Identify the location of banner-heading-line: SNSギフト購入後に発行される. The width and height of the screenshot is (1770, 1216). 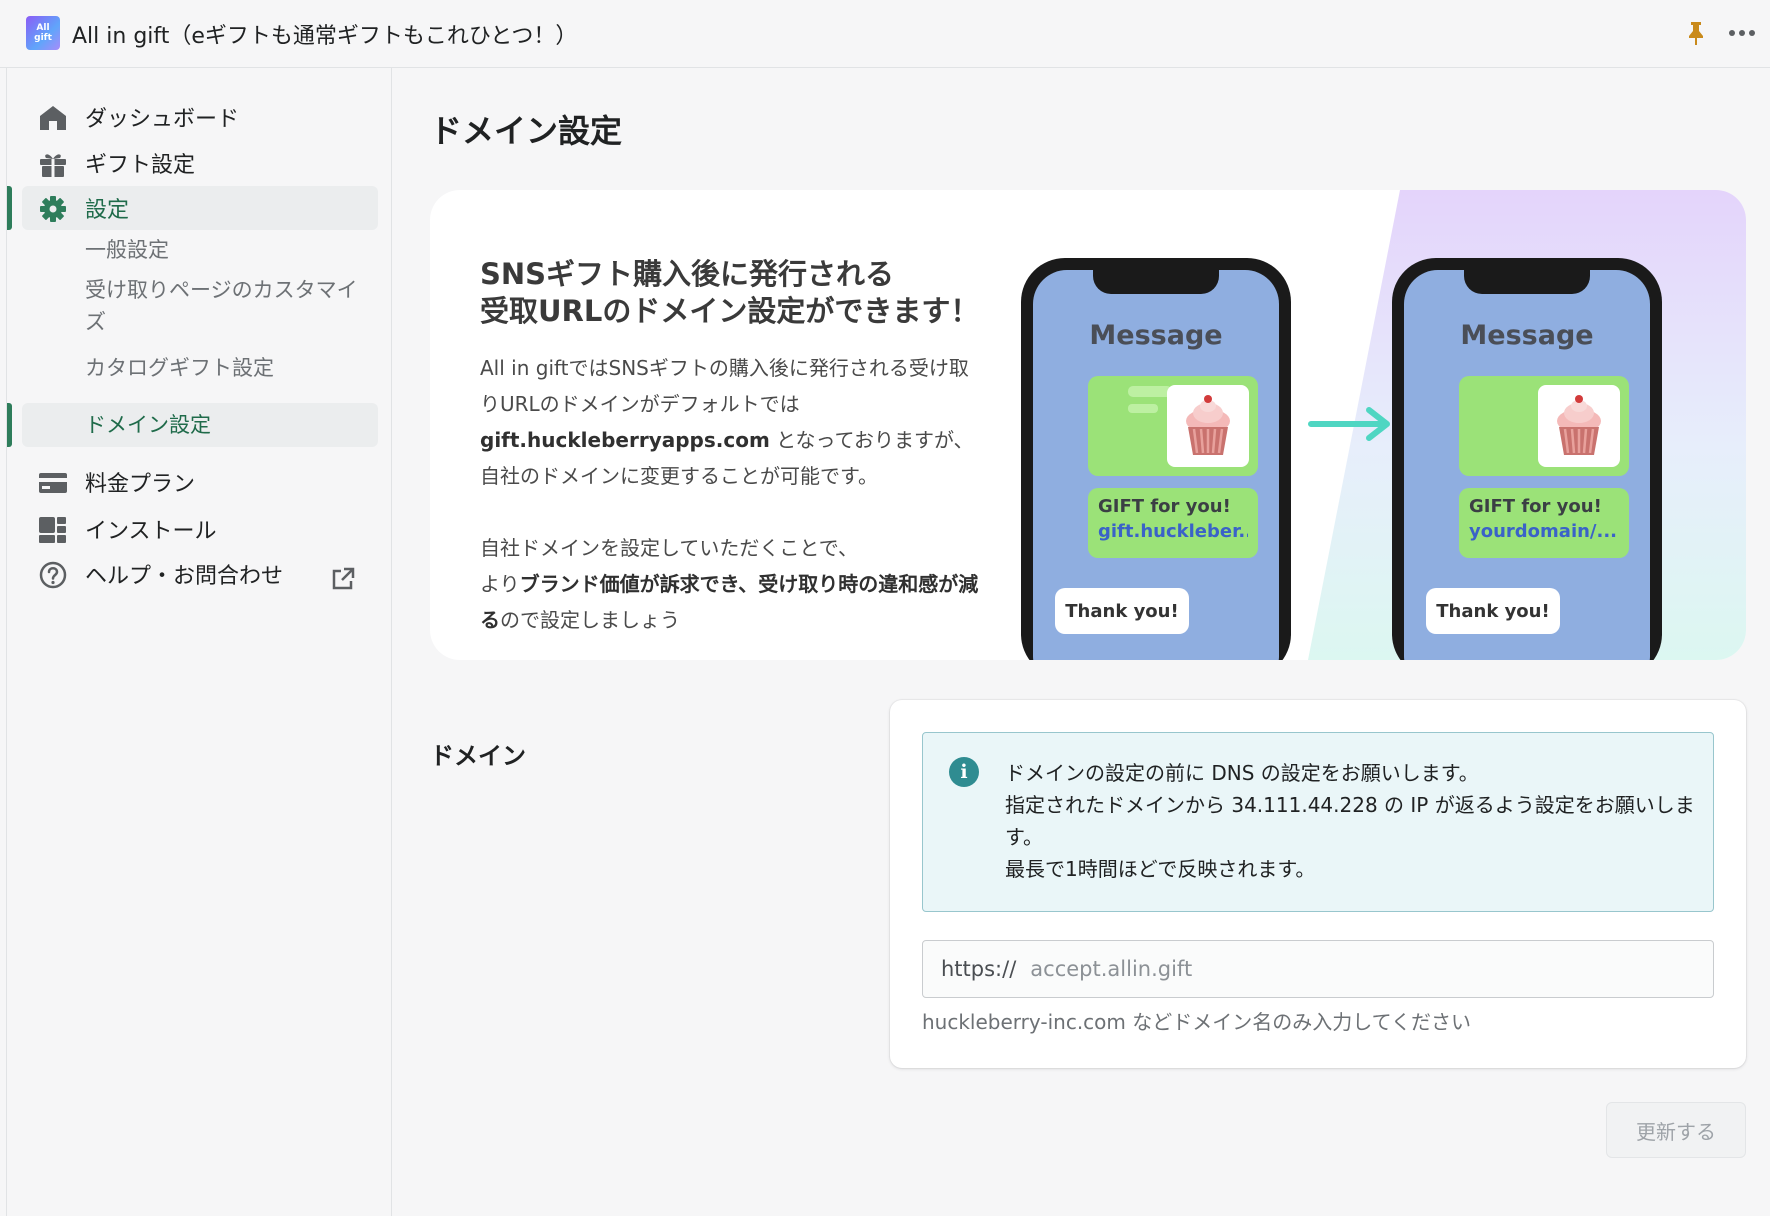
(687, 274).